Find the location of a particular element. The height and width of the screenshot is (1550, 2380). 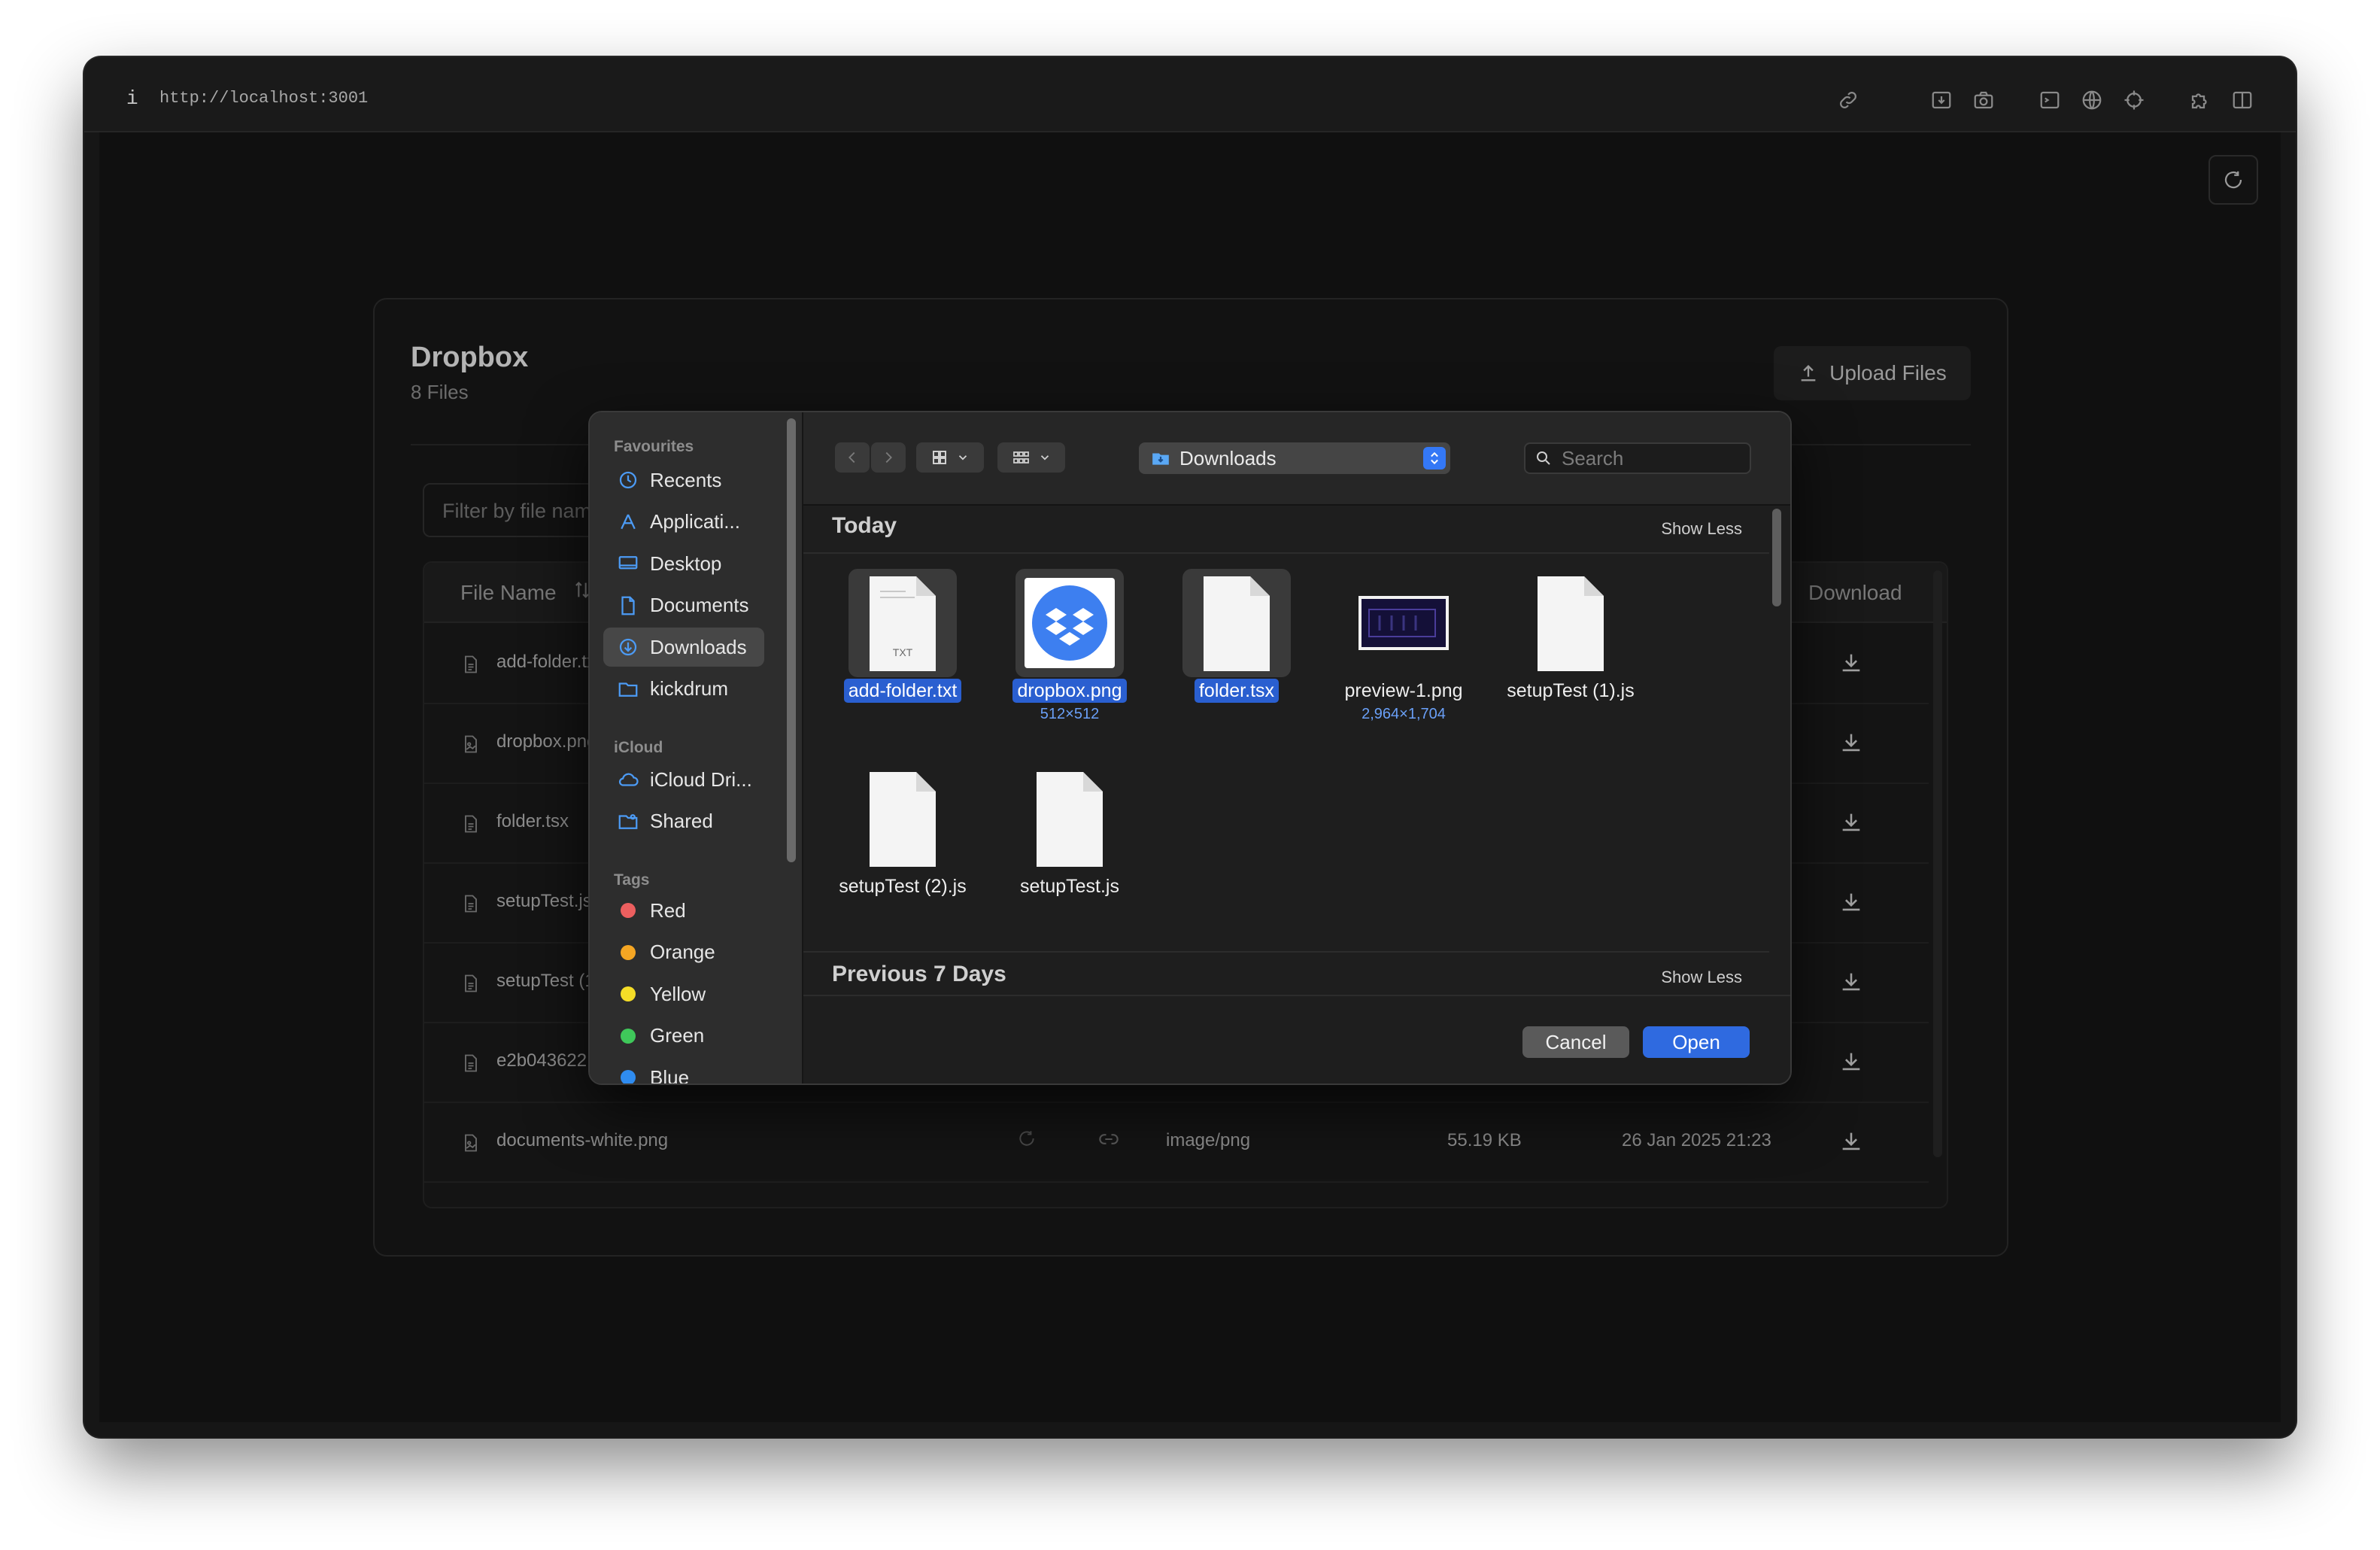

sidebar-item-label: Yellow is located at coordinates (678, 994).